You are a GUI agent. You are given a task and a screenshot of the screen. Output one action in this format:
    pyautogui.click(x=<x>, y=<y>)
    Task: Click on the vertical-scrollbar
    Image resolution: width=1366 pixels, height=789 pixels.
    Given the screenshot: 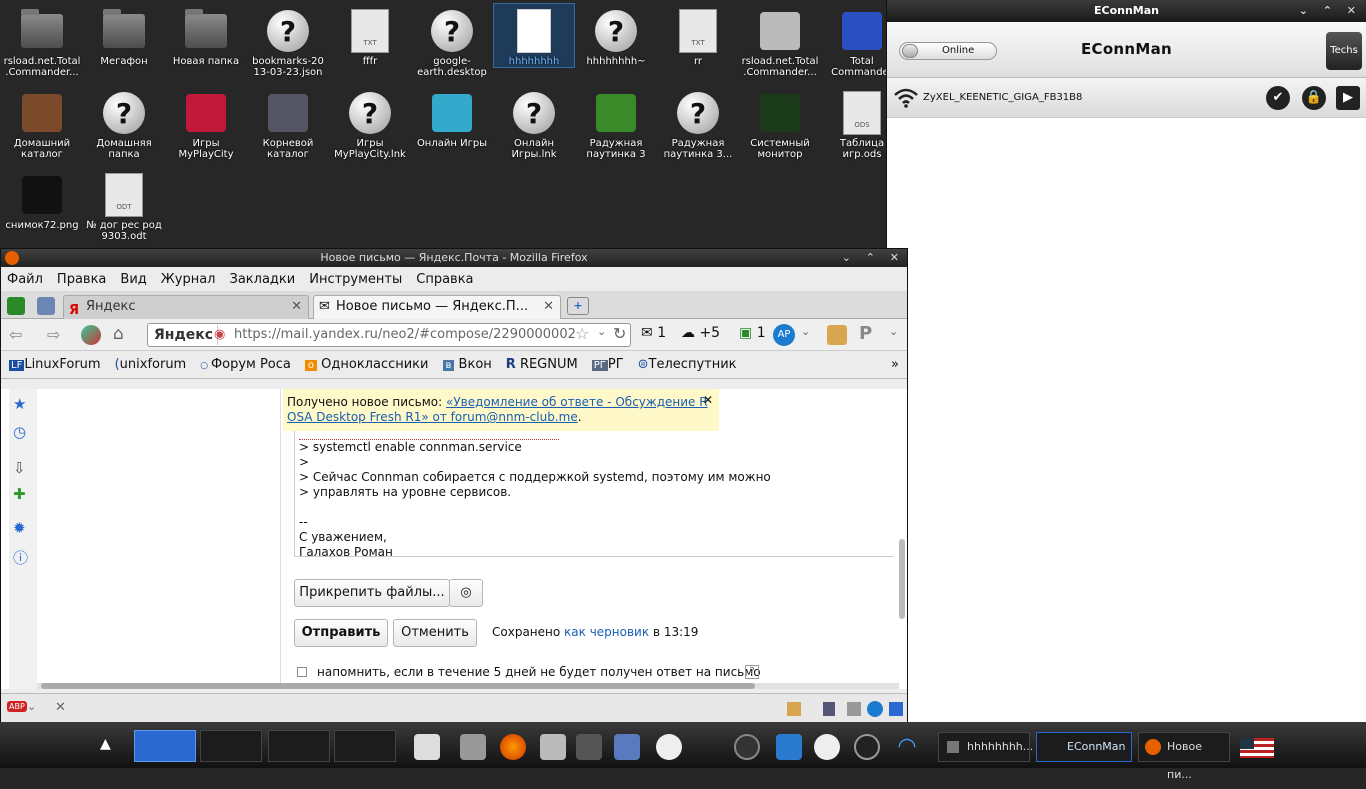 What is the action you would take?
    pyautogui.click(x=902, y=579)
    